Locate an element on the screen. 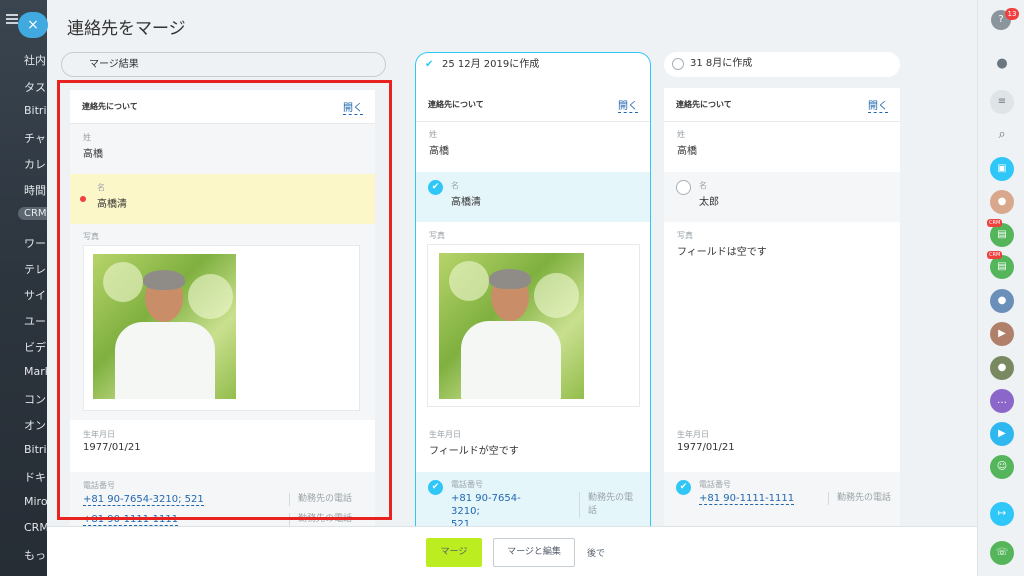  left-nav-item: ビデ is located at coordinates (35, 347).